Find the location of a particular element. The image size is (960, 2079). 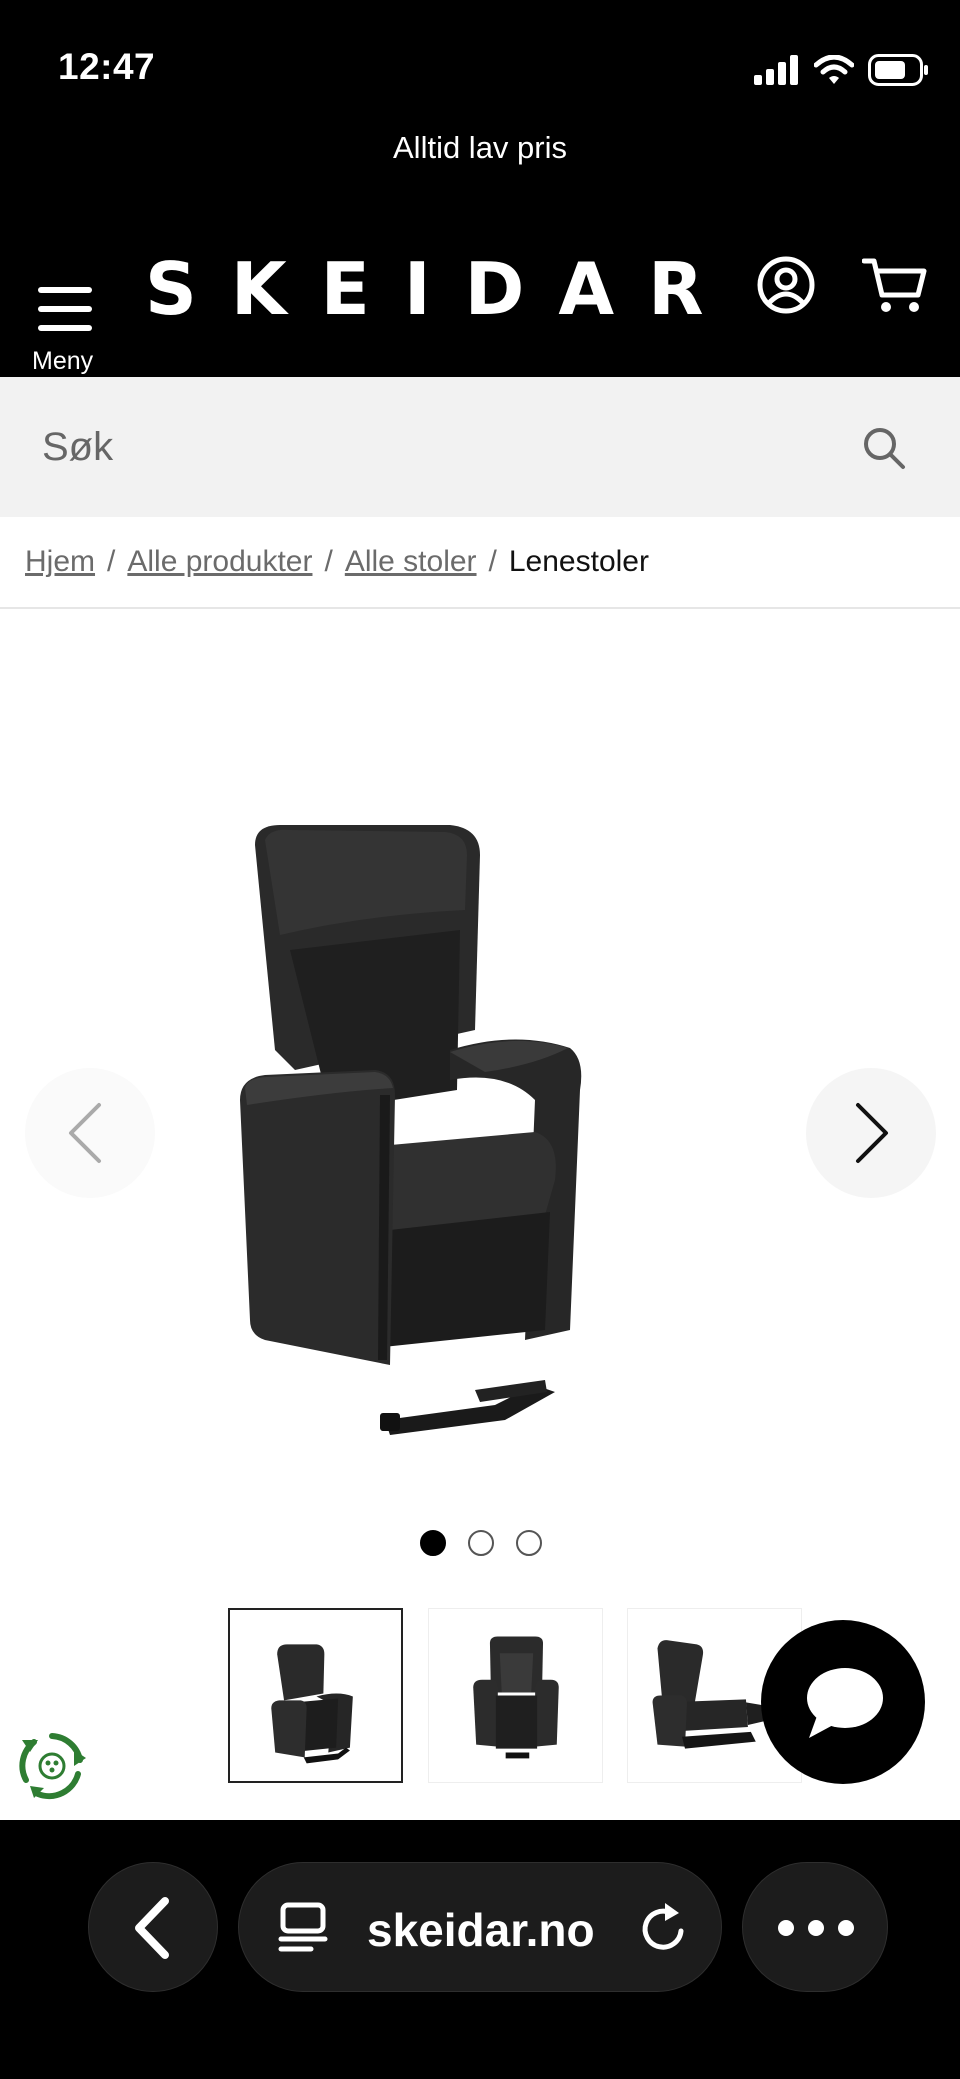

site-header: Meny SKEIDAR is located at coordinates (480, 301).